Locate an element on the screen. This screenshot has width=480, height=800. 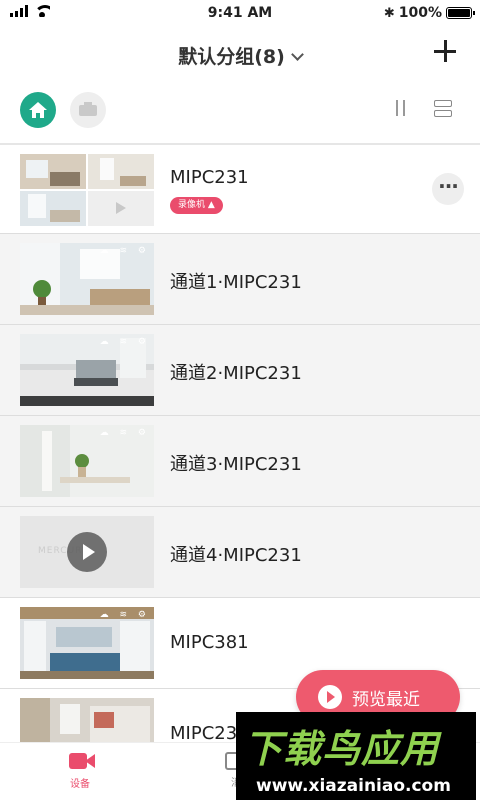
home-filter-button is located at coordinates (38, 110).